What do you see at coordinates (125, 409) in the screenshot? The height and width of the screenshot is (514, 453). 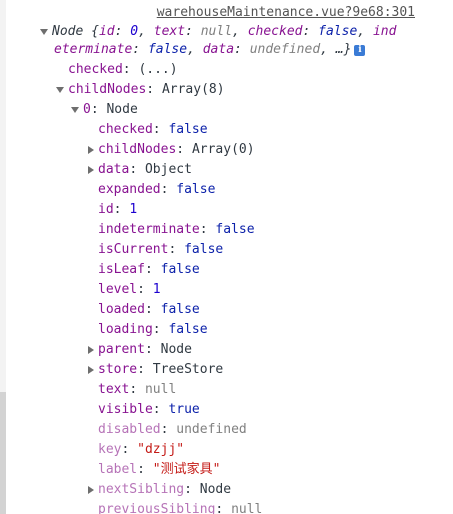 I see `prop-key: visible` at bounding box center [125, 409].